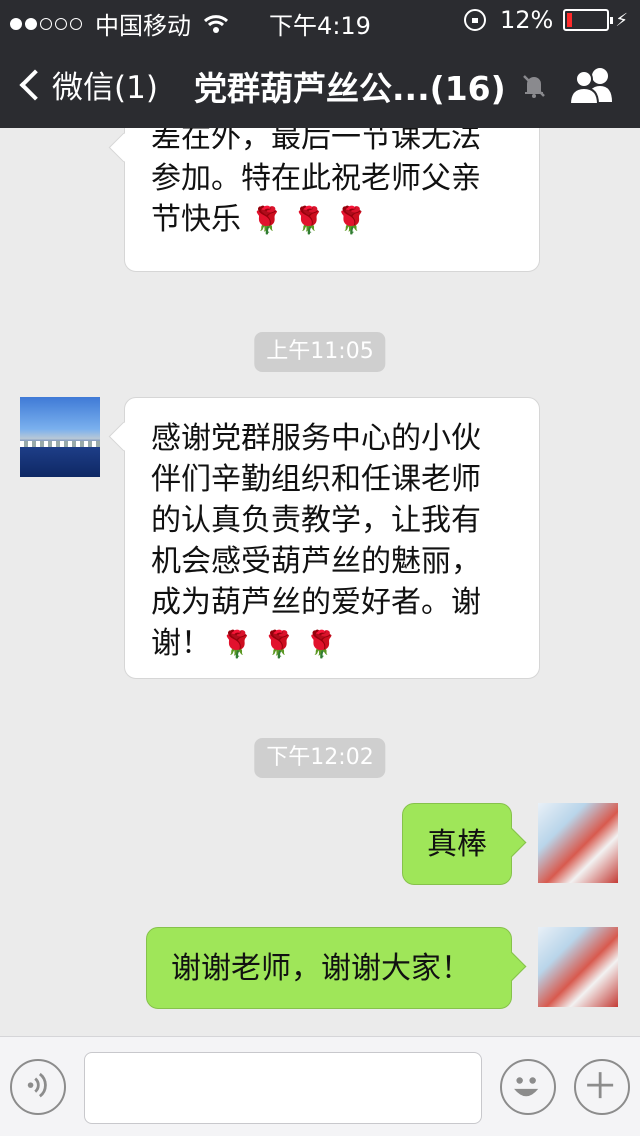 This screenshot has height=1136, width=640. I want to click on message-line: 成为葫芦丝的爱好者。谢, so click(316, 602).